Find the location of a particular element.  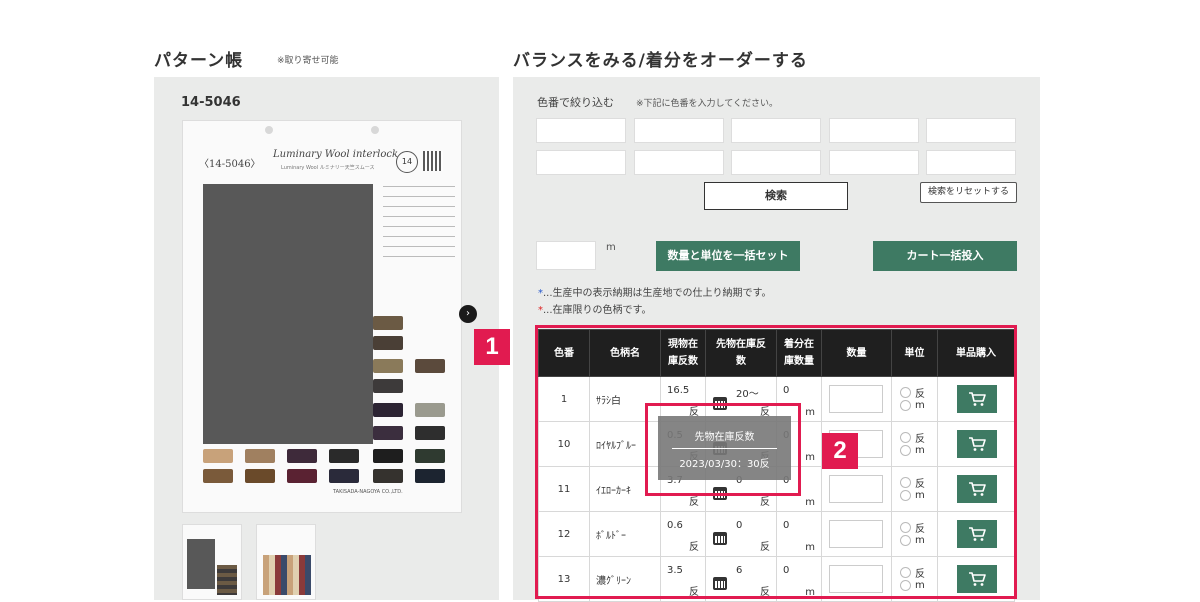

card-title: Luminary Wool interlock is located at coordinates (336, 154).